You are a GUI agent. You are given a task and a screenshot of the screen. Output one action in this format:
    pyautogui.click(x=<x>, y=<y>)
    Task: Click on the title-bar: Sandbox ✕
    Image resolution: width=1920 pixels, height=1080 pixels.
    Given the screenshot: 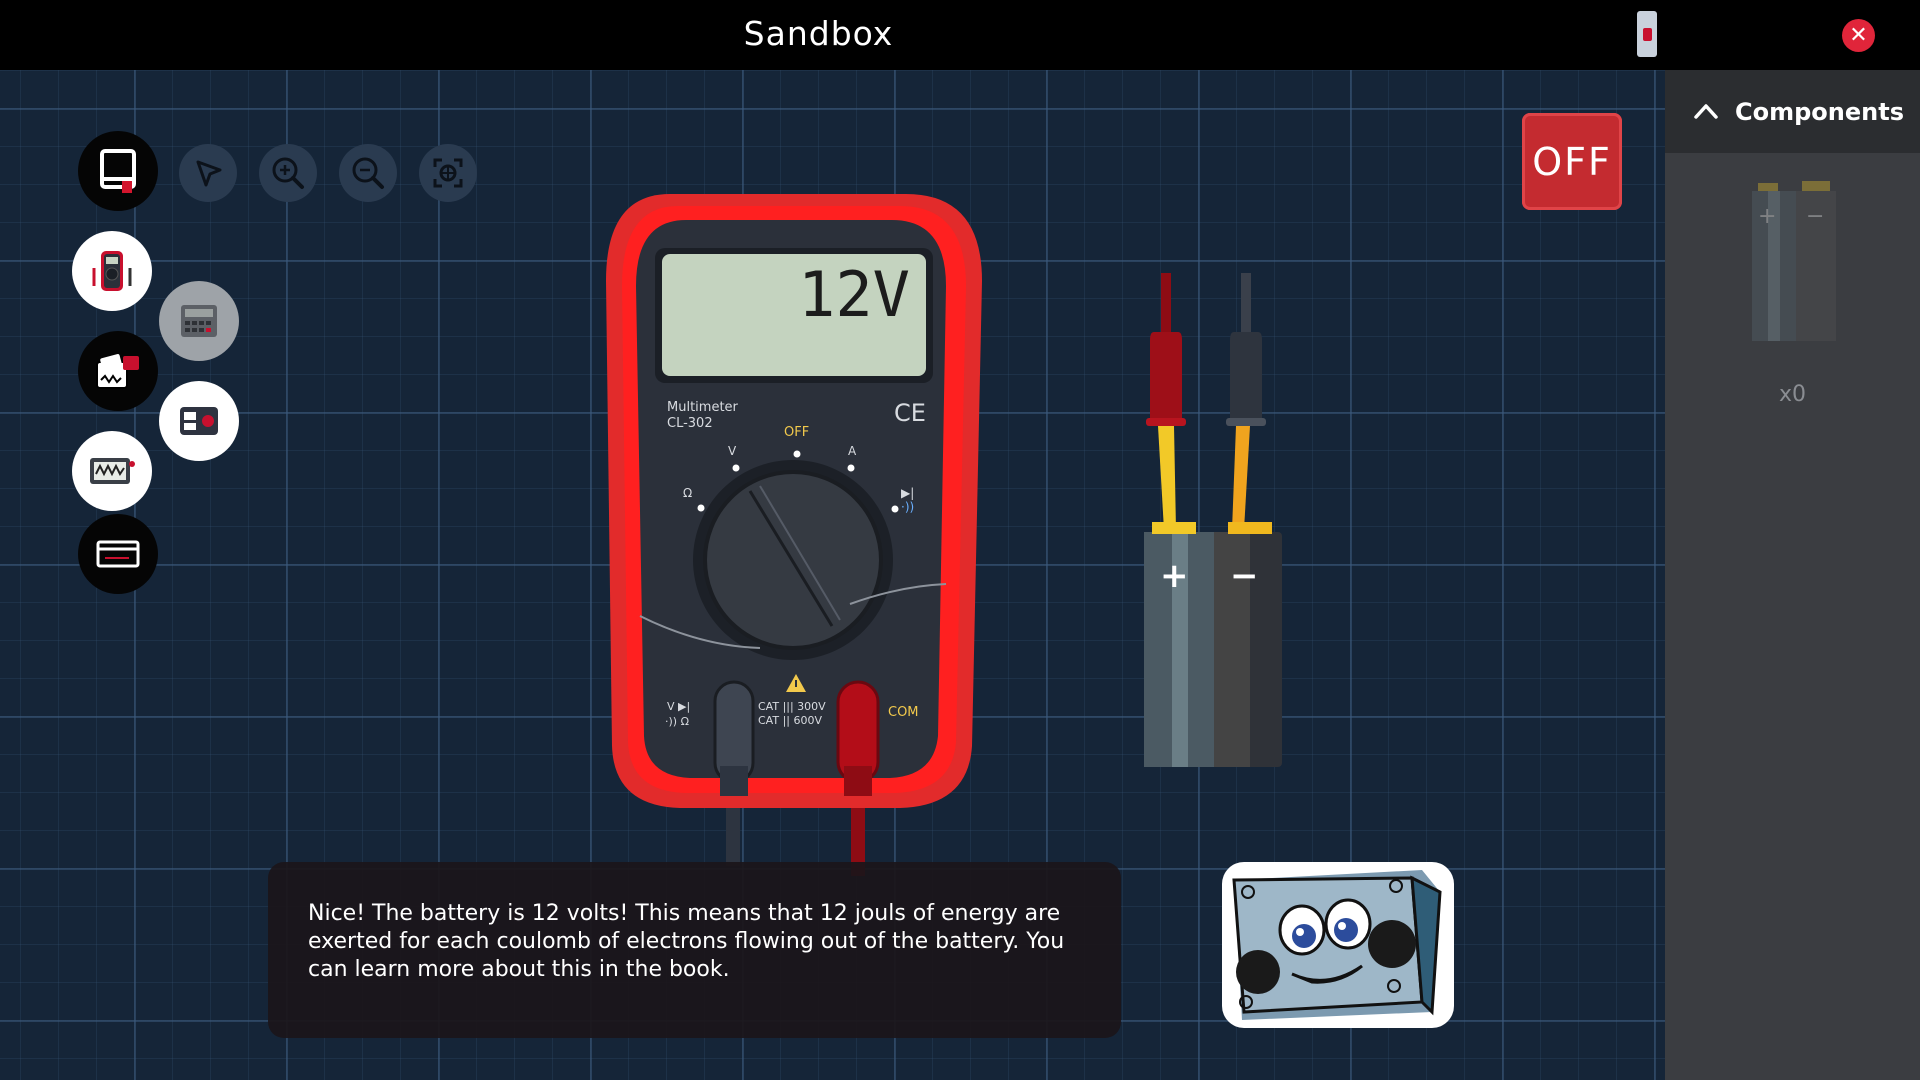 What is the action you would take?
    pyautogui.click(x=960, y=35)
    